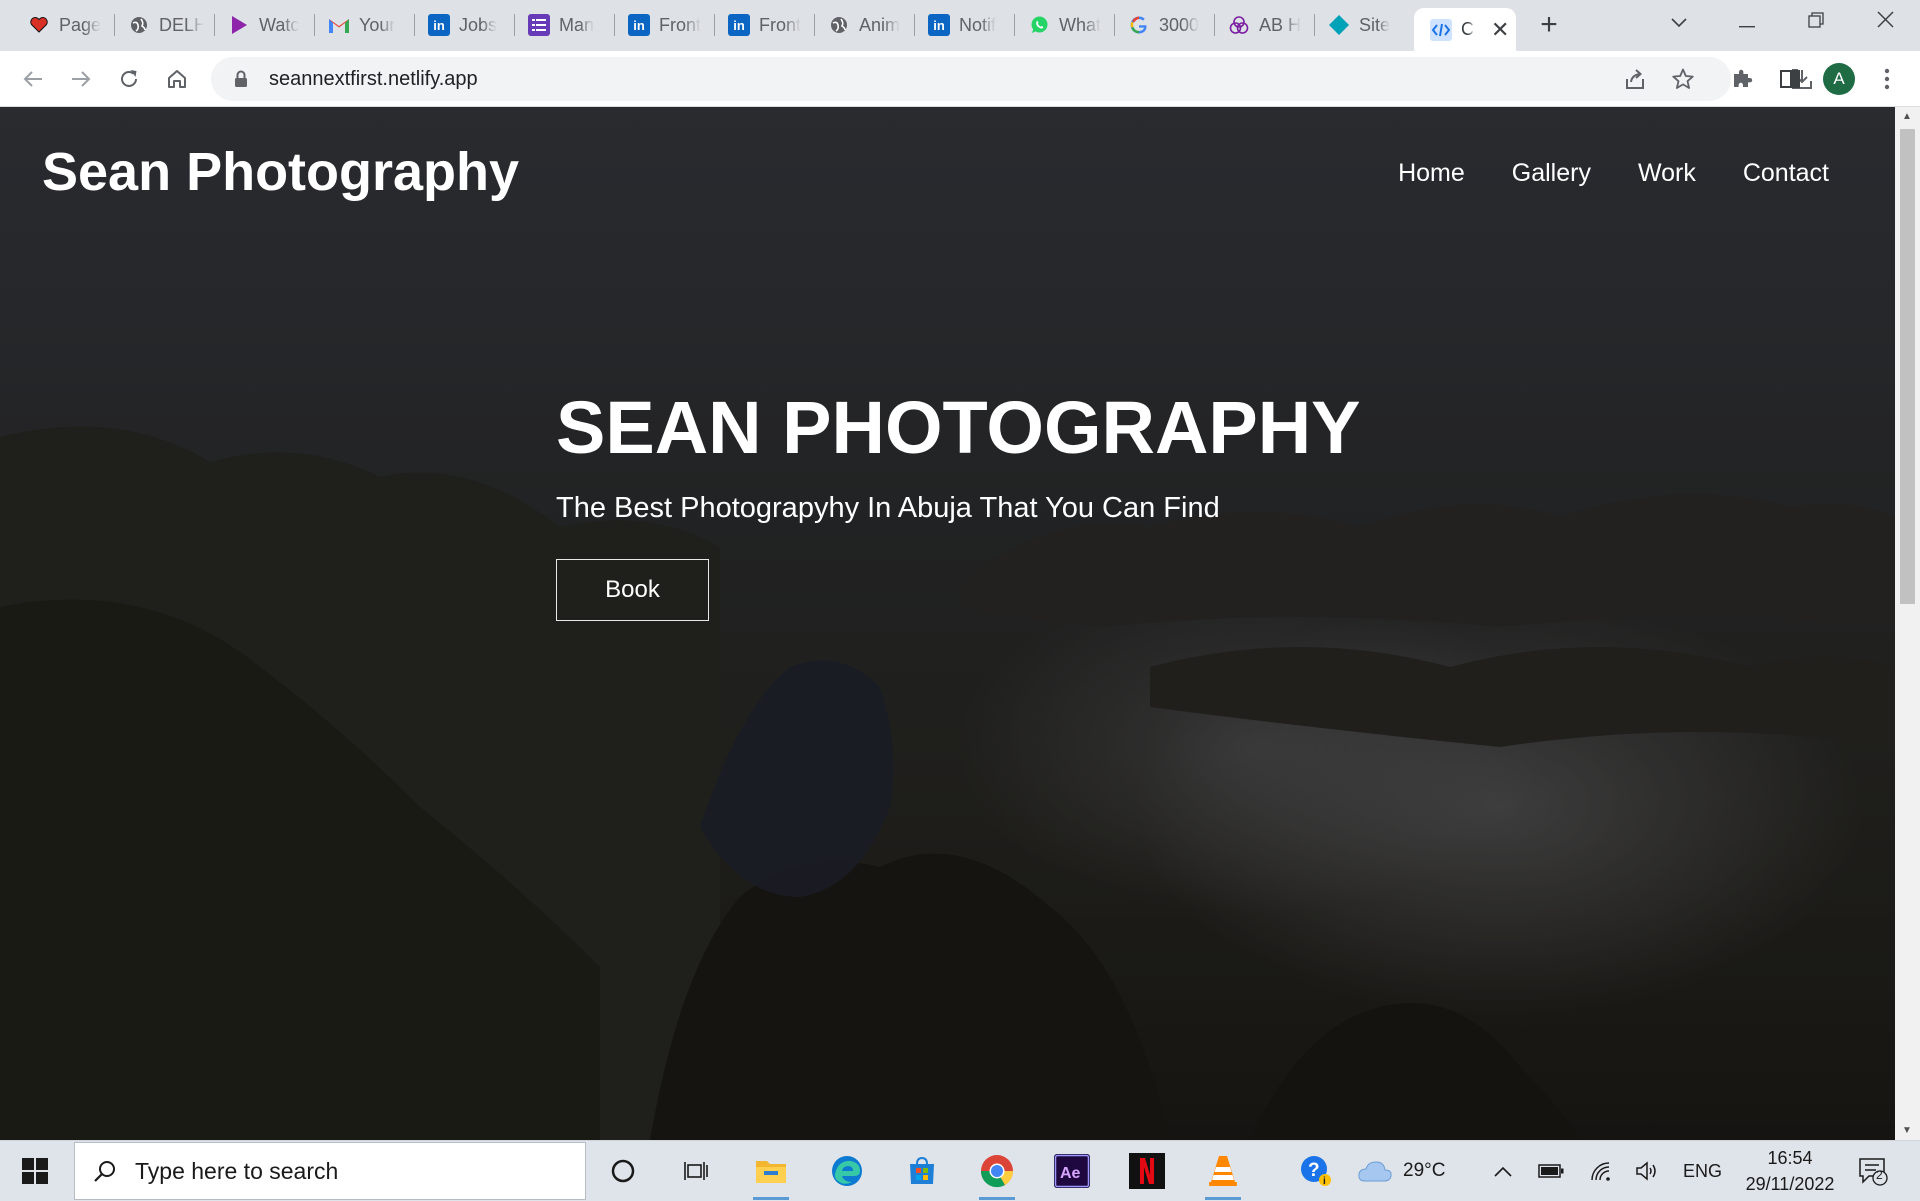 The width and height of the screenshot is (1920, 1201). I want to click on notification-center-icon: 2, so click(1873, 1171).